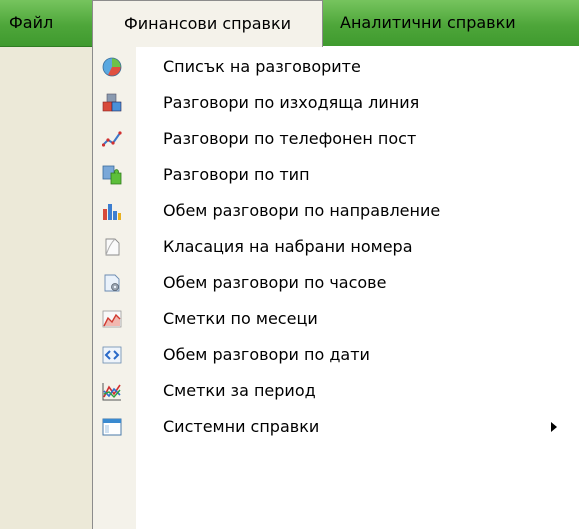  I want to click on menu-item-label: Разговори по изходяща линия, so click(291, 102).